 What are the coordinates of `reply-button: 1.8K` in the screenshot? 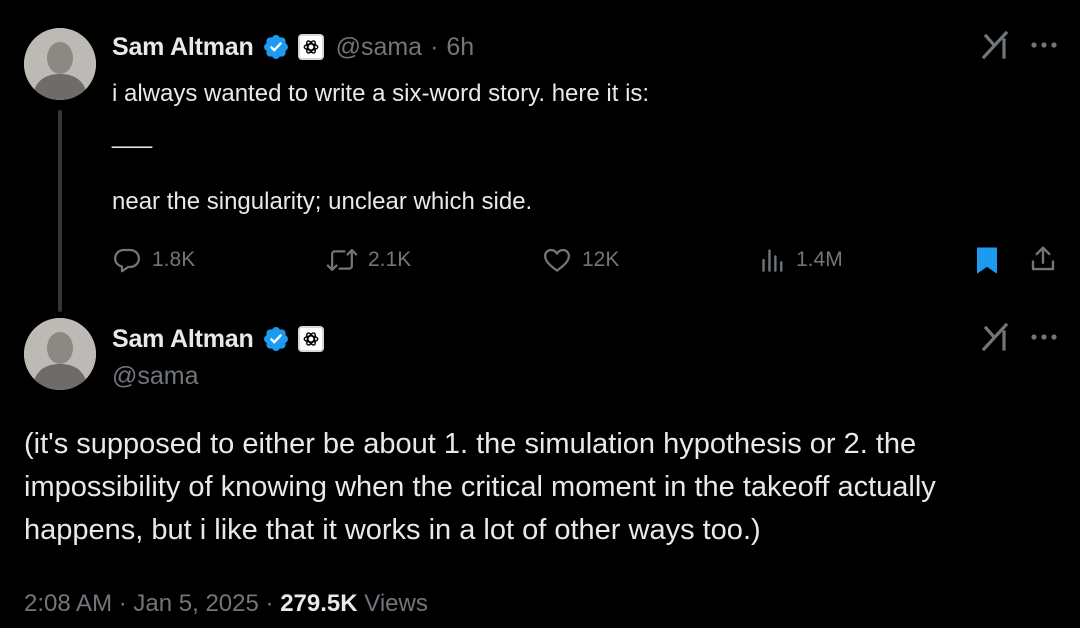 It's located at (153, 260).